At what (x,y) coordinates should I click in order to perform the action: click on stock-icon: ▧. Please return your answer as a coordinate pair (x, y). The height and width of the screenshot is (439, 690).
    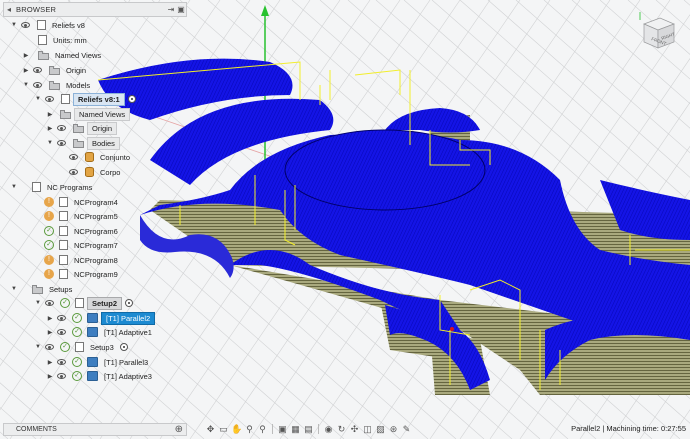
    Looking at the image, I should click on (380, 429).